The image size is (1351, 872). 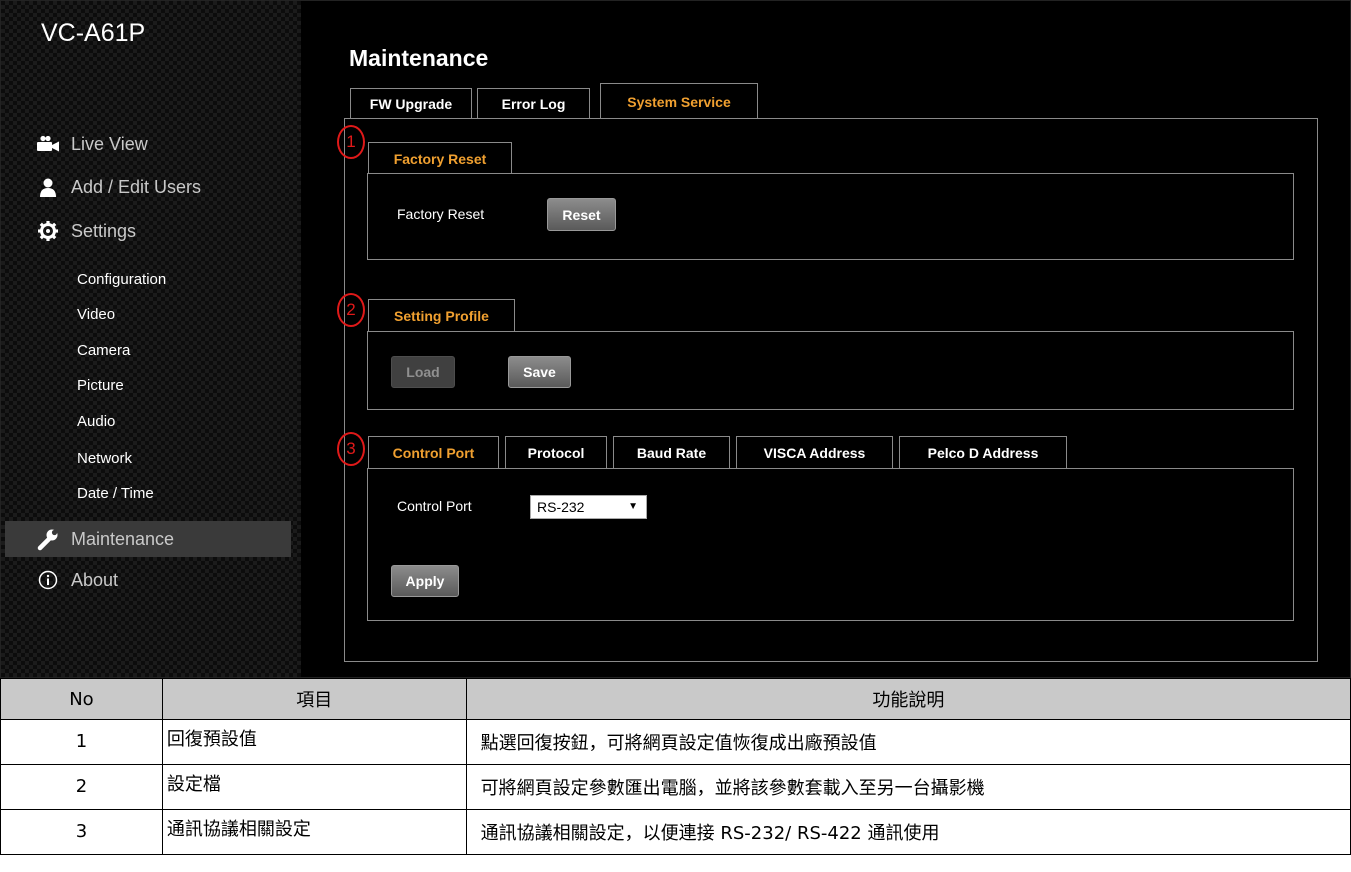 What do you see at coordinates (581, 214) in the screenshot?
I see `reset-button: Reset` at bounding box center [581, 214].